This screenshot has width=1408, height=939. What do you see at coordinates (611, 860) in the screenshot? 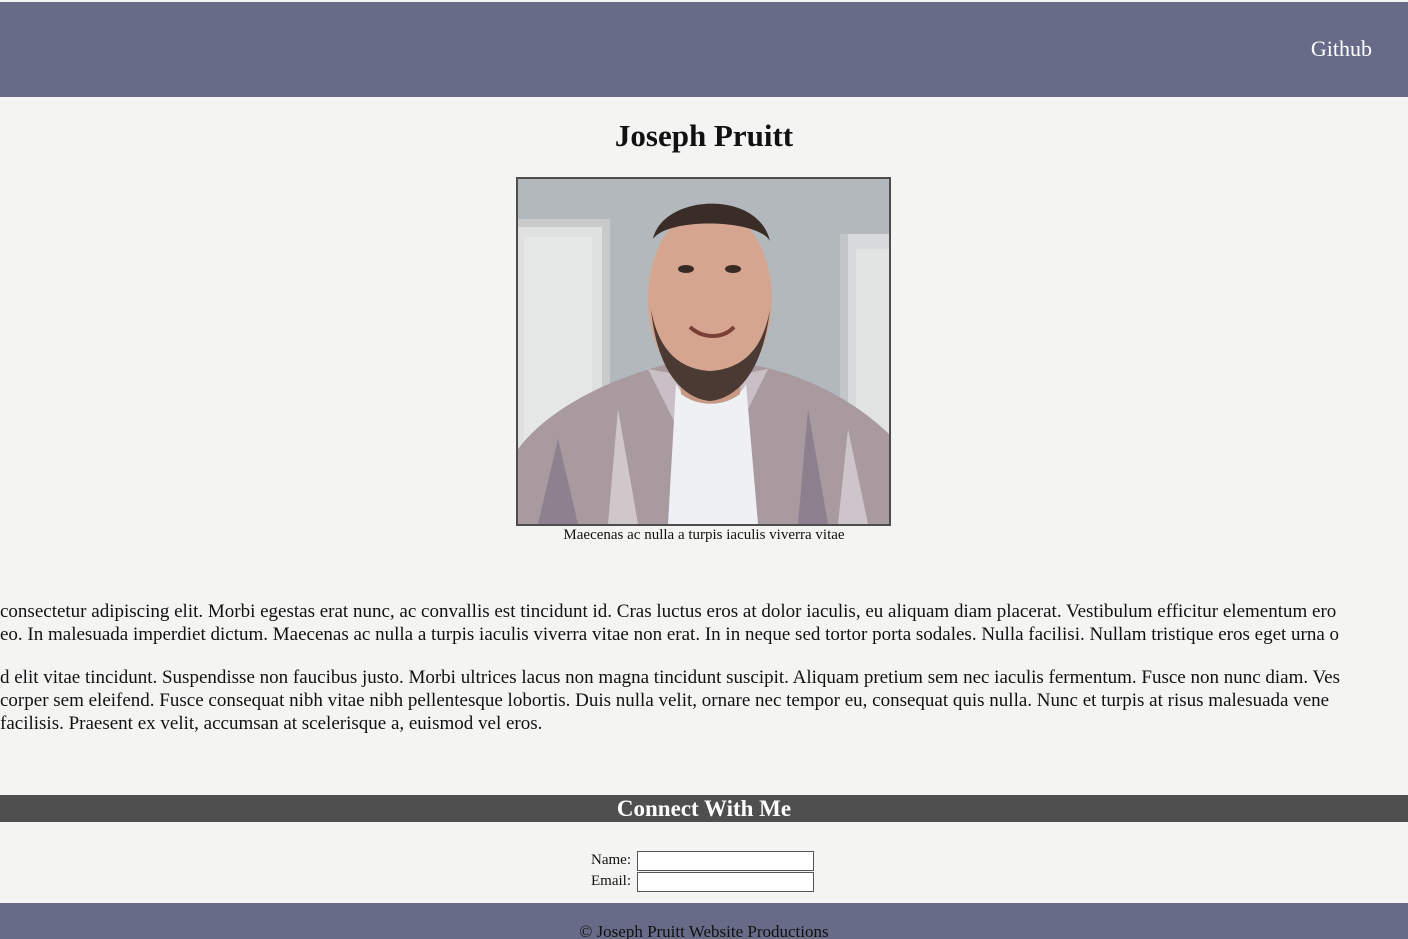
I see `name-label: Name:` at bounding box center [611, 860].